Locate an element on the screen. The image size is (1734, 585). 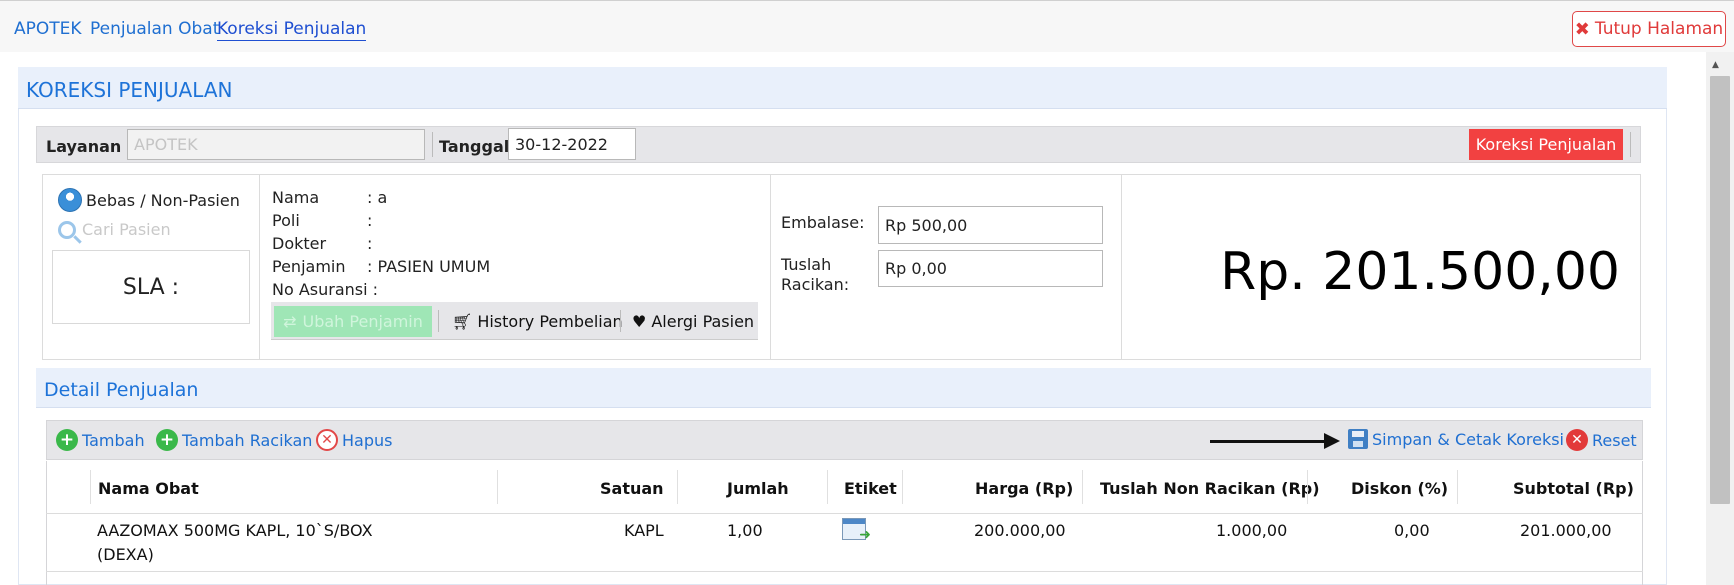
scrollbar-thumb is located at coordinates (1720, 290).